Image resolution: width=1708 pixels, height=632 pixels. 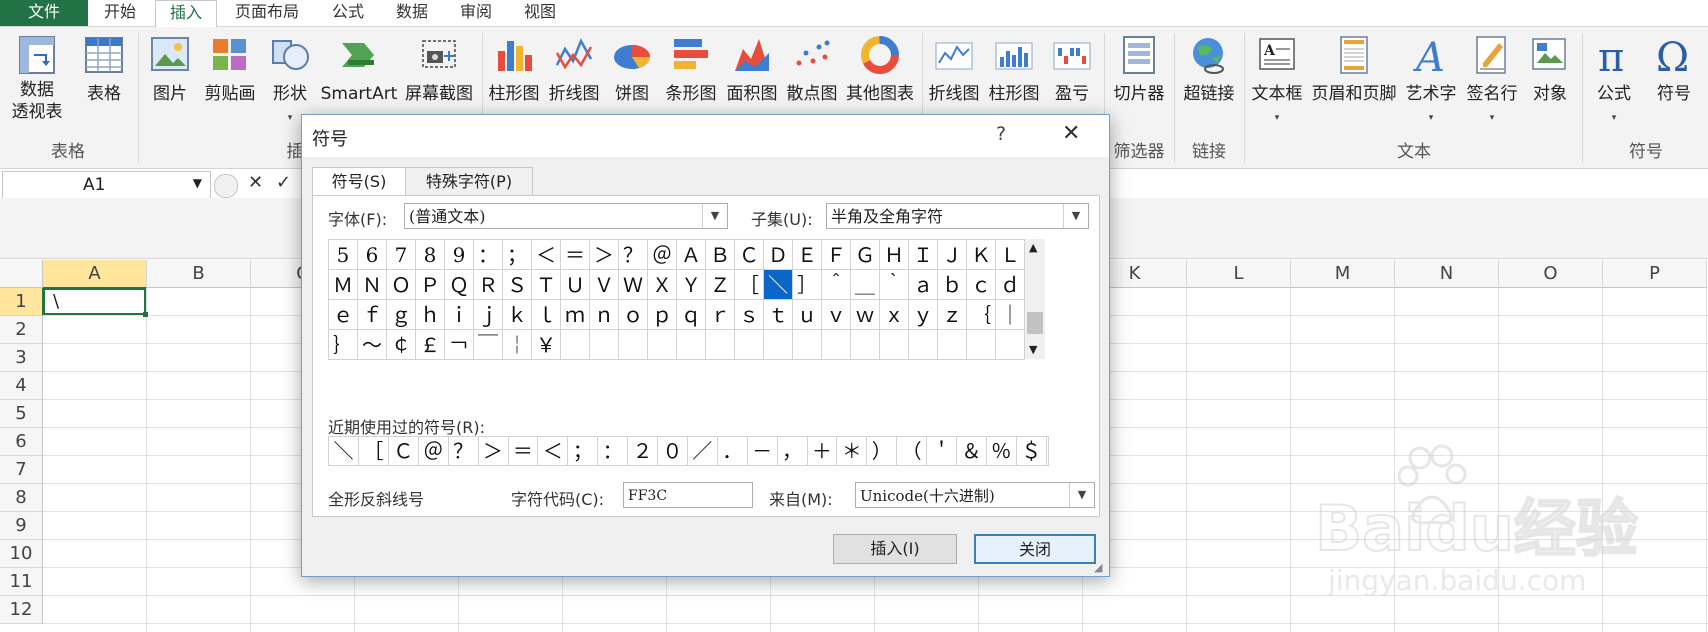 What do you see at coordinates (720, 285) in the screenshot?
I see `symbol-cell: Ｚ` at bounding box center [720, 285].